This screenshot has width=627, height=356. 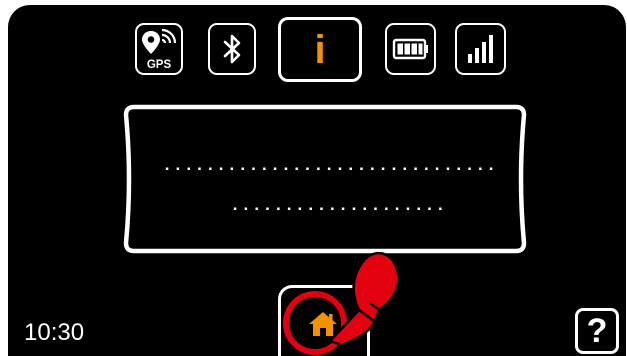 I want to click on gps-icon: GPS, so click(x=159, y=49).